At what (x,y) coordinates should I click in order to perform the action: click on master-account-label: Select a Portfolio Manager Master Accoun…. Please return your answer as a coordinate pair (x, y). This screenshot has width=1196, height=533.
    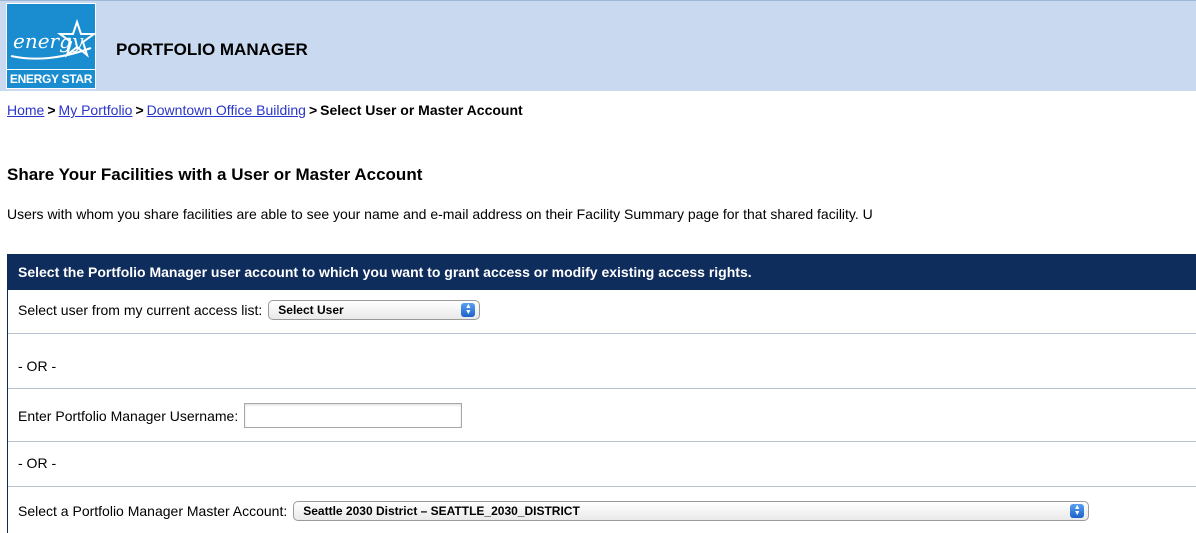
    Looking at the image, I should click on (153, 511).